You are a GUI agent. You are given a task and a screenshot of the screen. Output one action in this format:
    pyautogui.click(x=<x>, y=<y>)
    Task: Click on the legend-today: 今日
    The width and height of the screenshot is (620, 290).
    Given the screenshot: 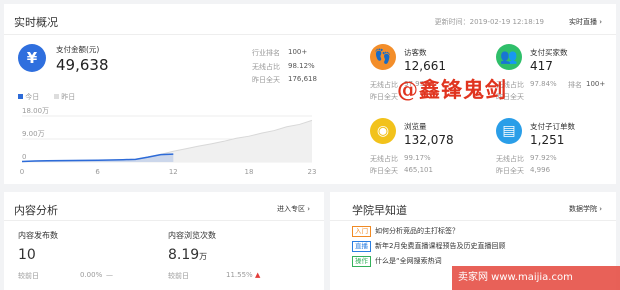 What is the action you would take?
    pyautogui.click(x=28, y=97)
    